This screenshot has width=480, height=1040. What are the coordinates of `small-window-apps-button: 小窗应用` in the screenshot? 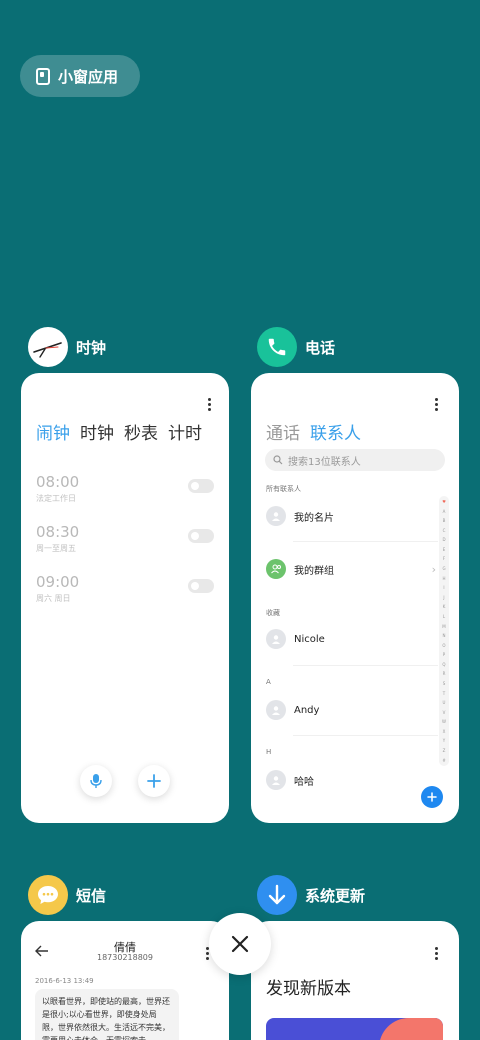 It's located at (80, 76).